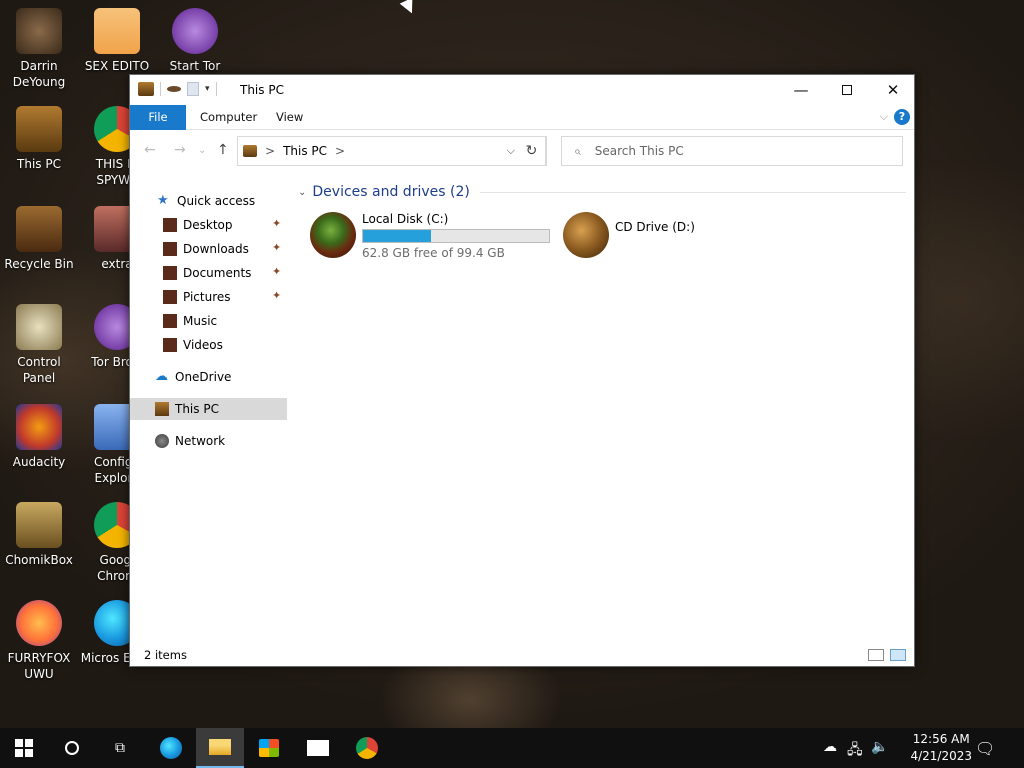 Image resolution: width=1024 pixels, height=768 pixels. I want to click on address-bar: > This PC > ⌵, so click(391, 151).